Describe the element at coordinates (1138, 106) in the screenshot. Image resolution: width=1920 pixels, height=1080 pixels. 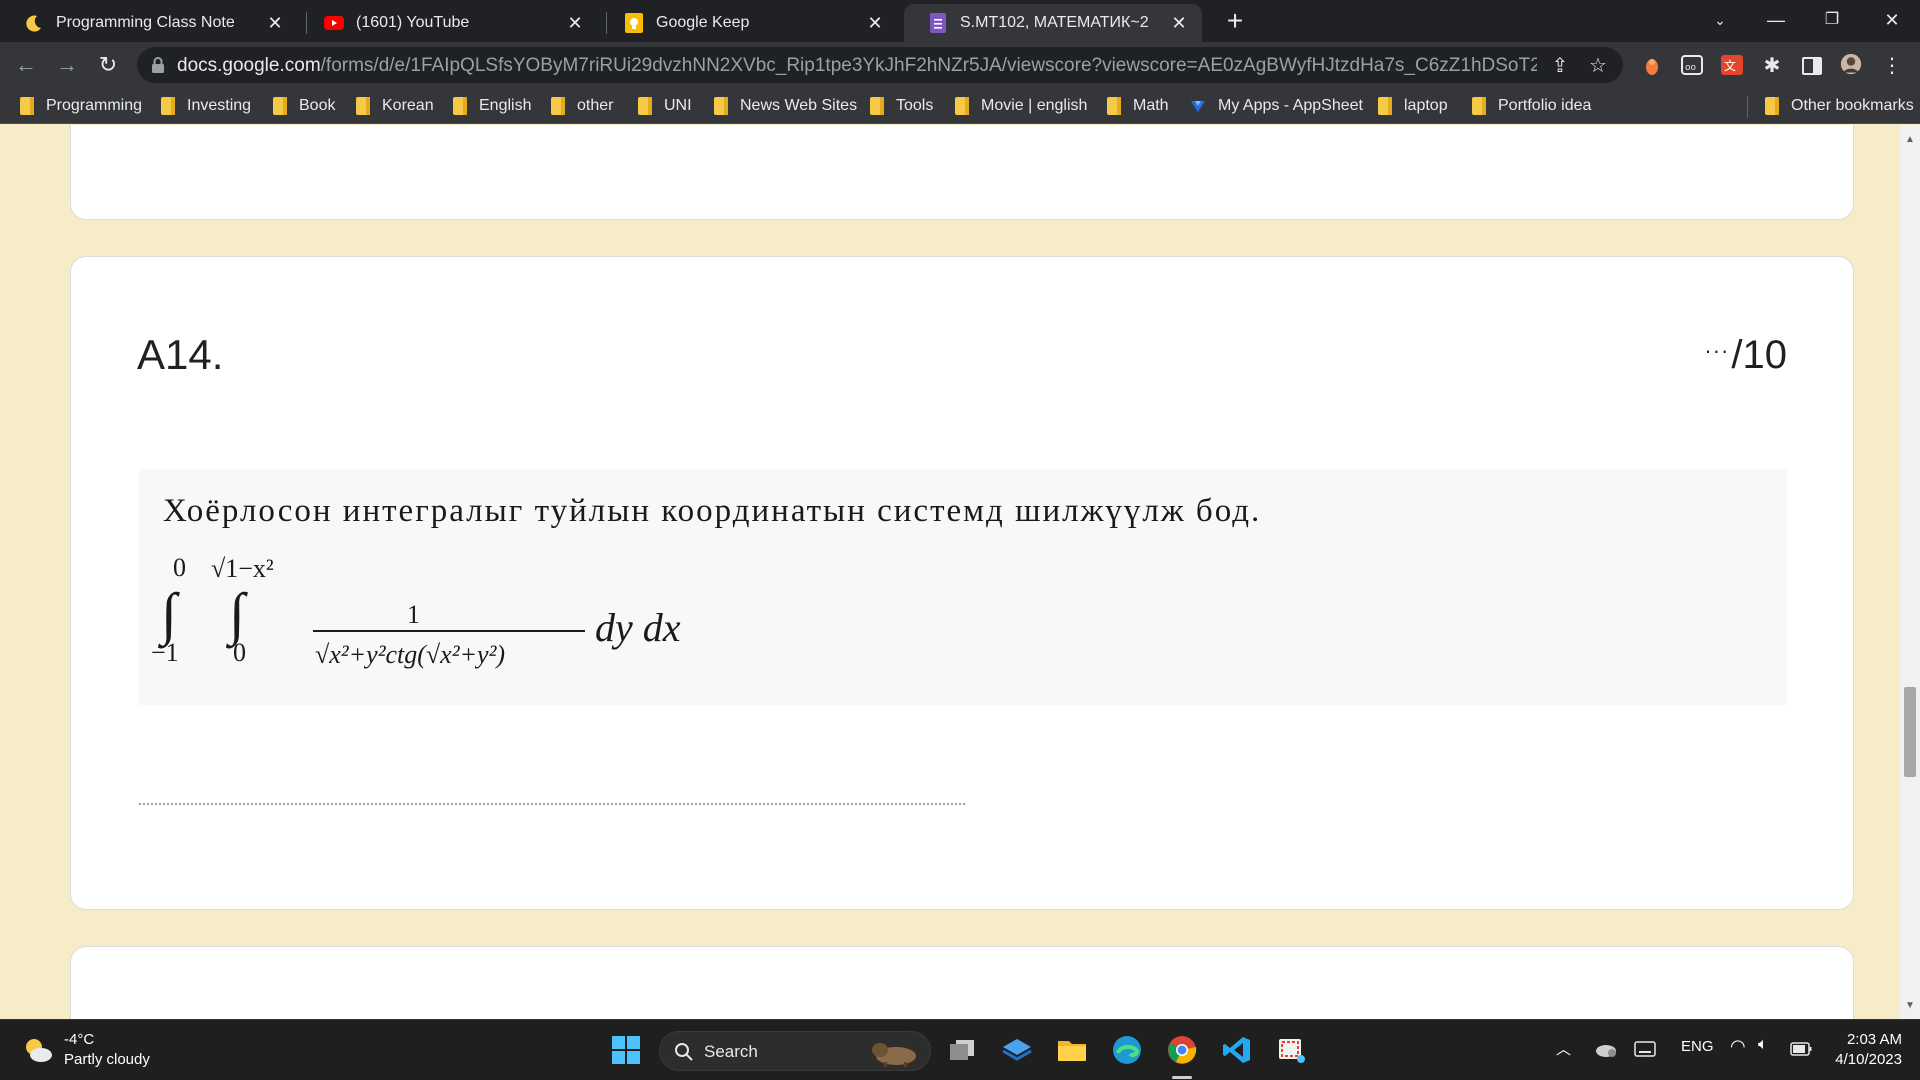
I see `bookmark-math: Math` at that location.